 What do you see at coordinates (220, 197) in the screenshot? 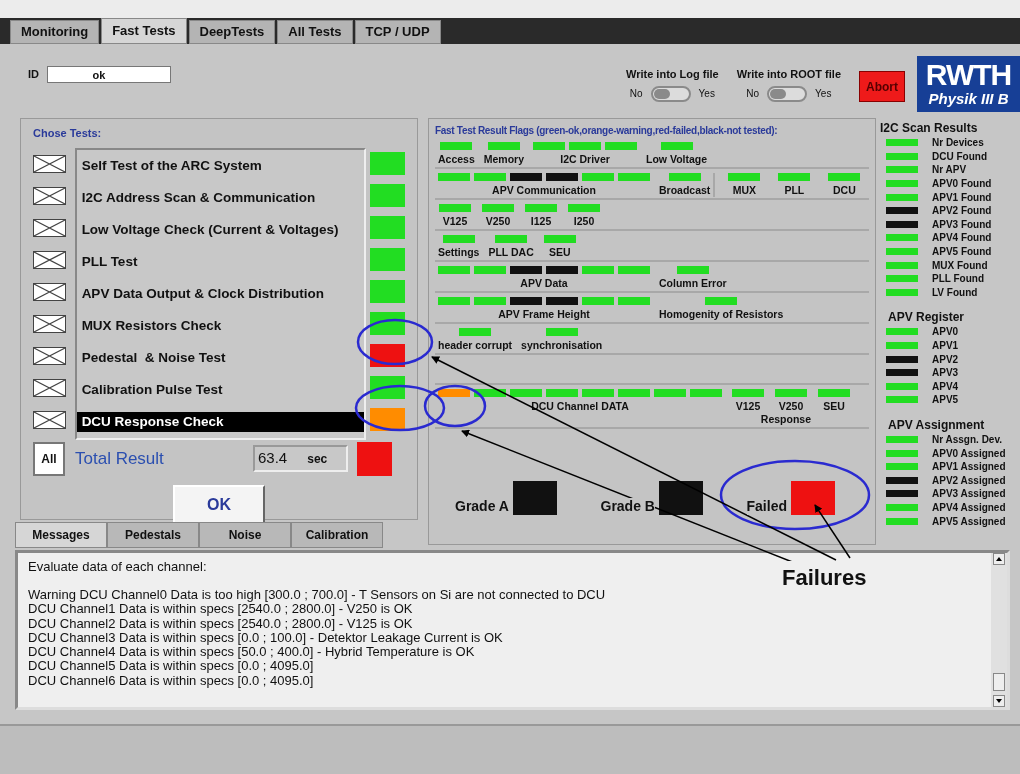
I see `test-item: I2C Address Scan & Communication` at bounding box center [220, 197].